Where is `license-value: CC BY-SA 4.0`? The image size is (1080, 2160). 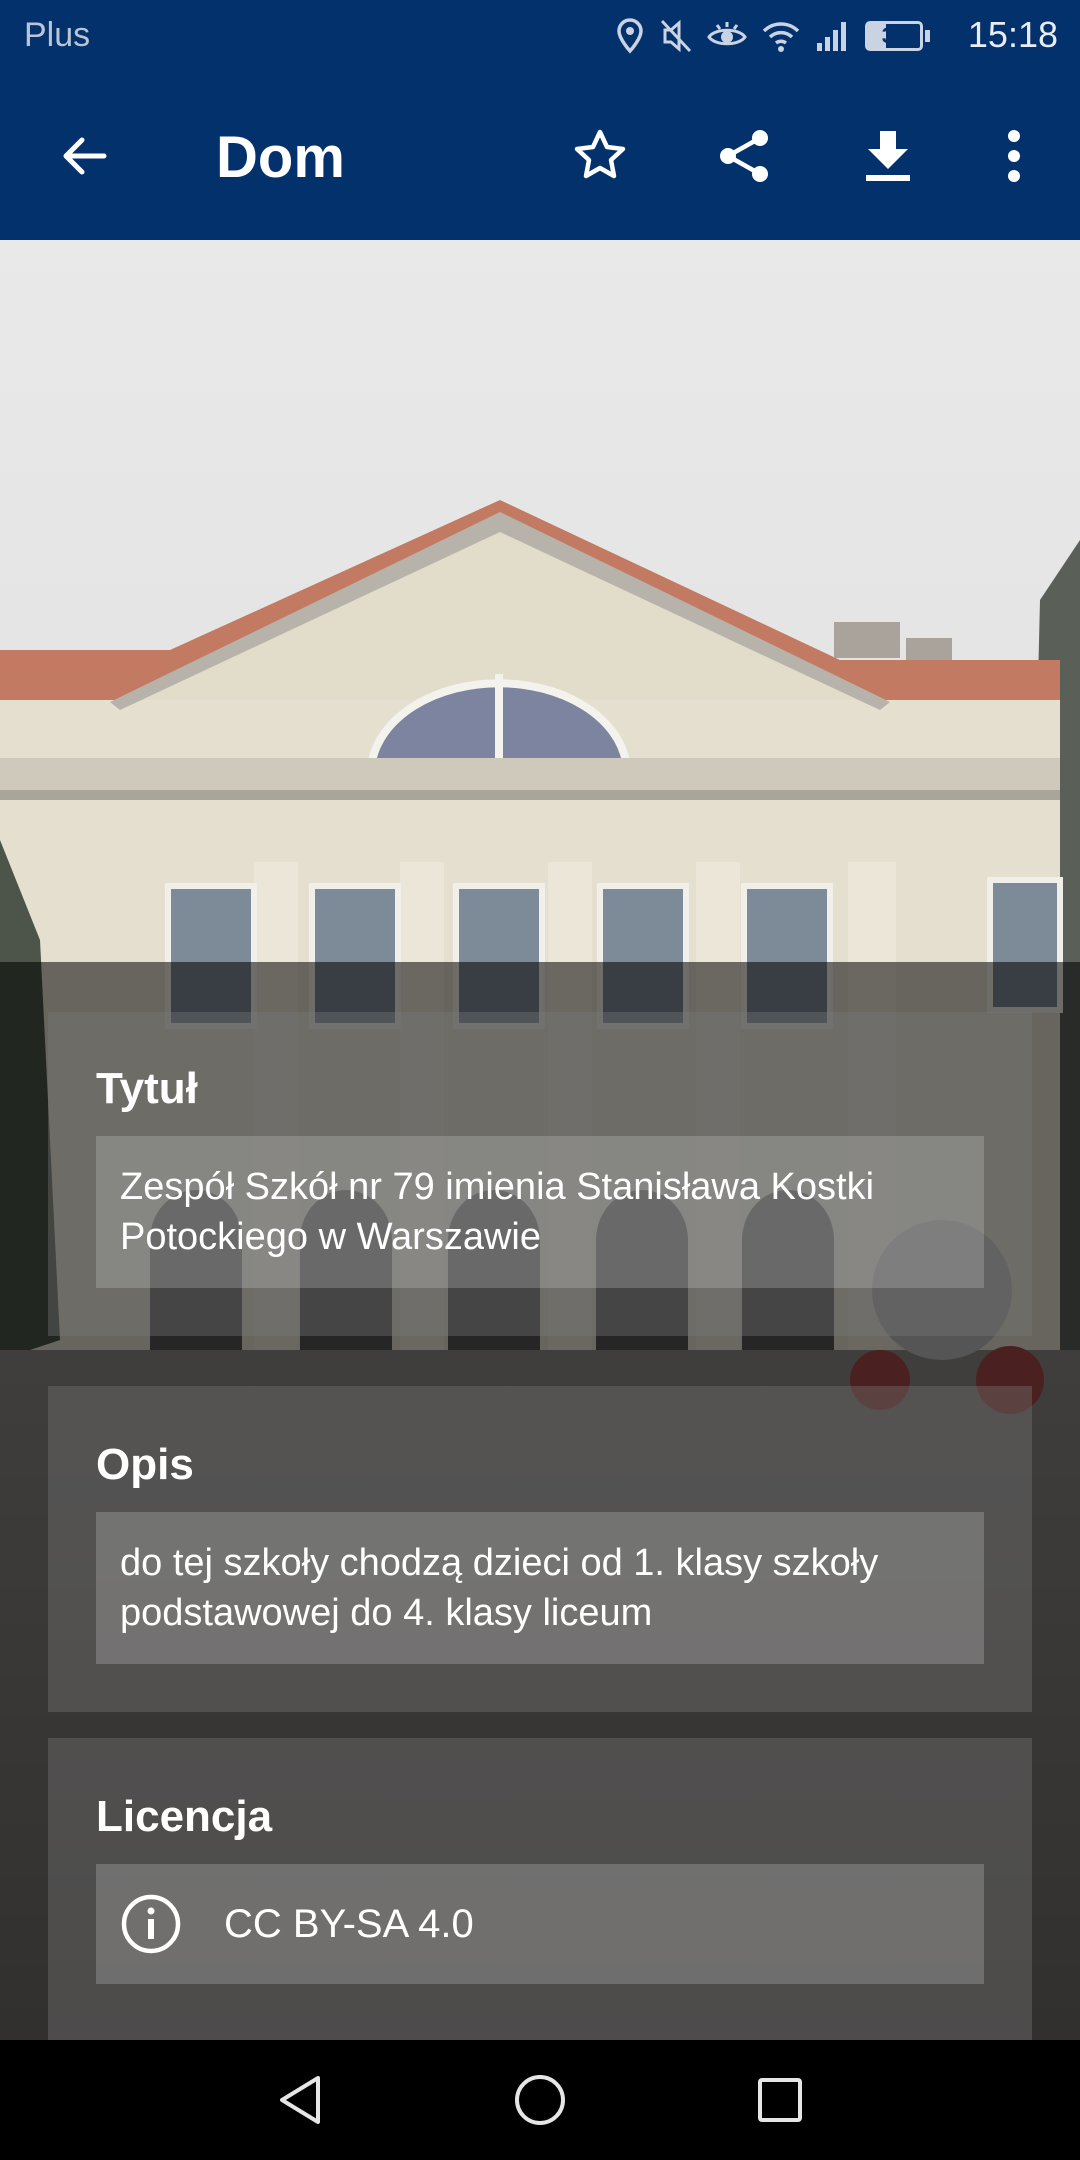
license-value: CC BY-SA 4.0 is located at coordinates (349, 1924).